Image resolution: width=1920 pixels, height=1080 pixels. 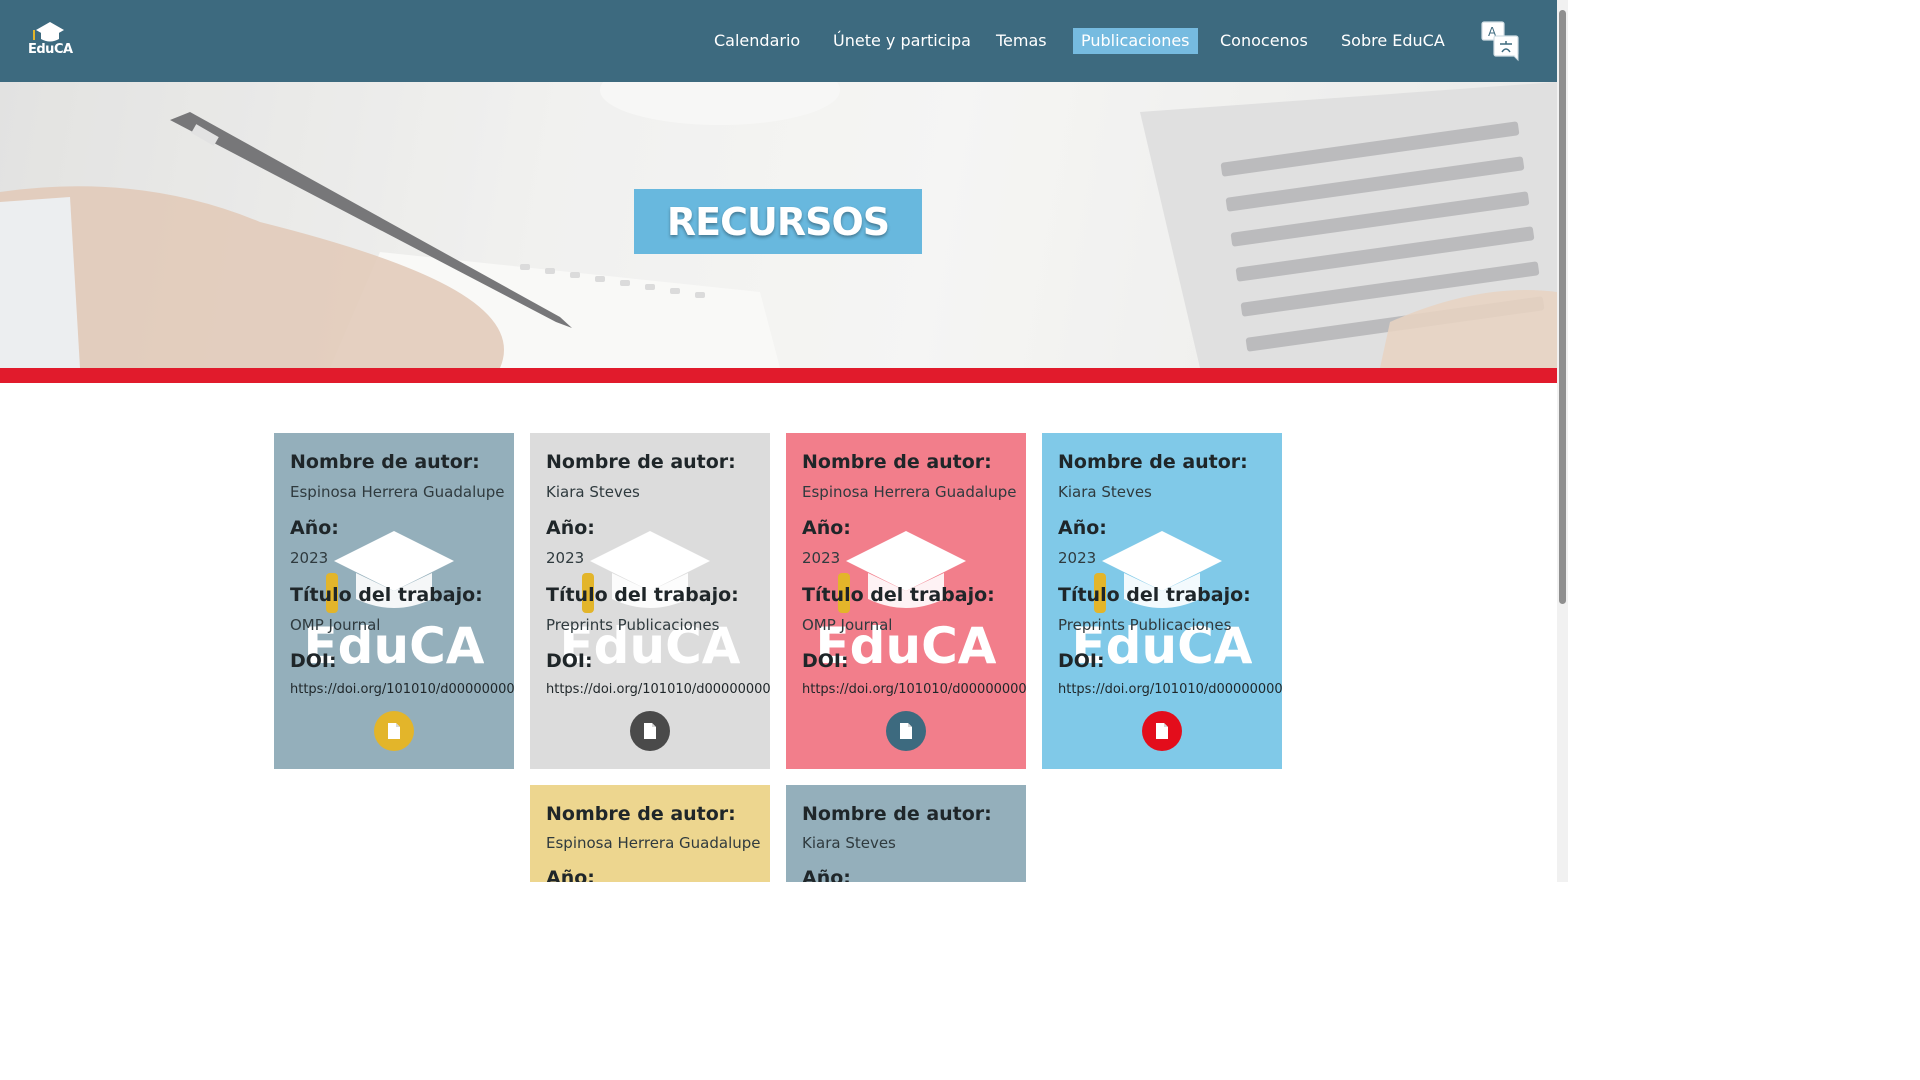 I want to click on nav-conocenos: Conocenos, so click(x=1264, y=41).